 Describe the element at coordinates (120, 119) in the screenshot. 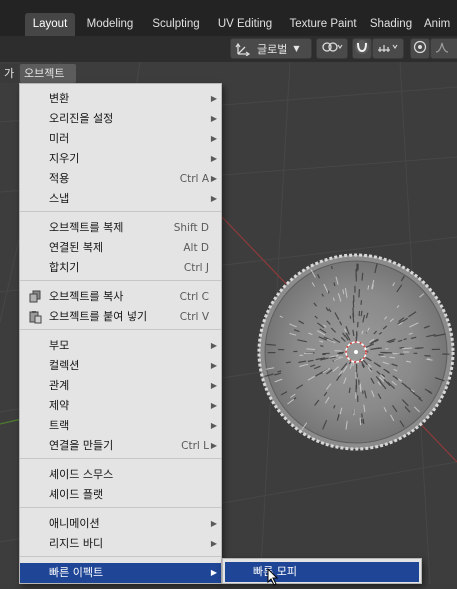

I see `menu-item-set-origin: 오리진을 설정▶` at that location.